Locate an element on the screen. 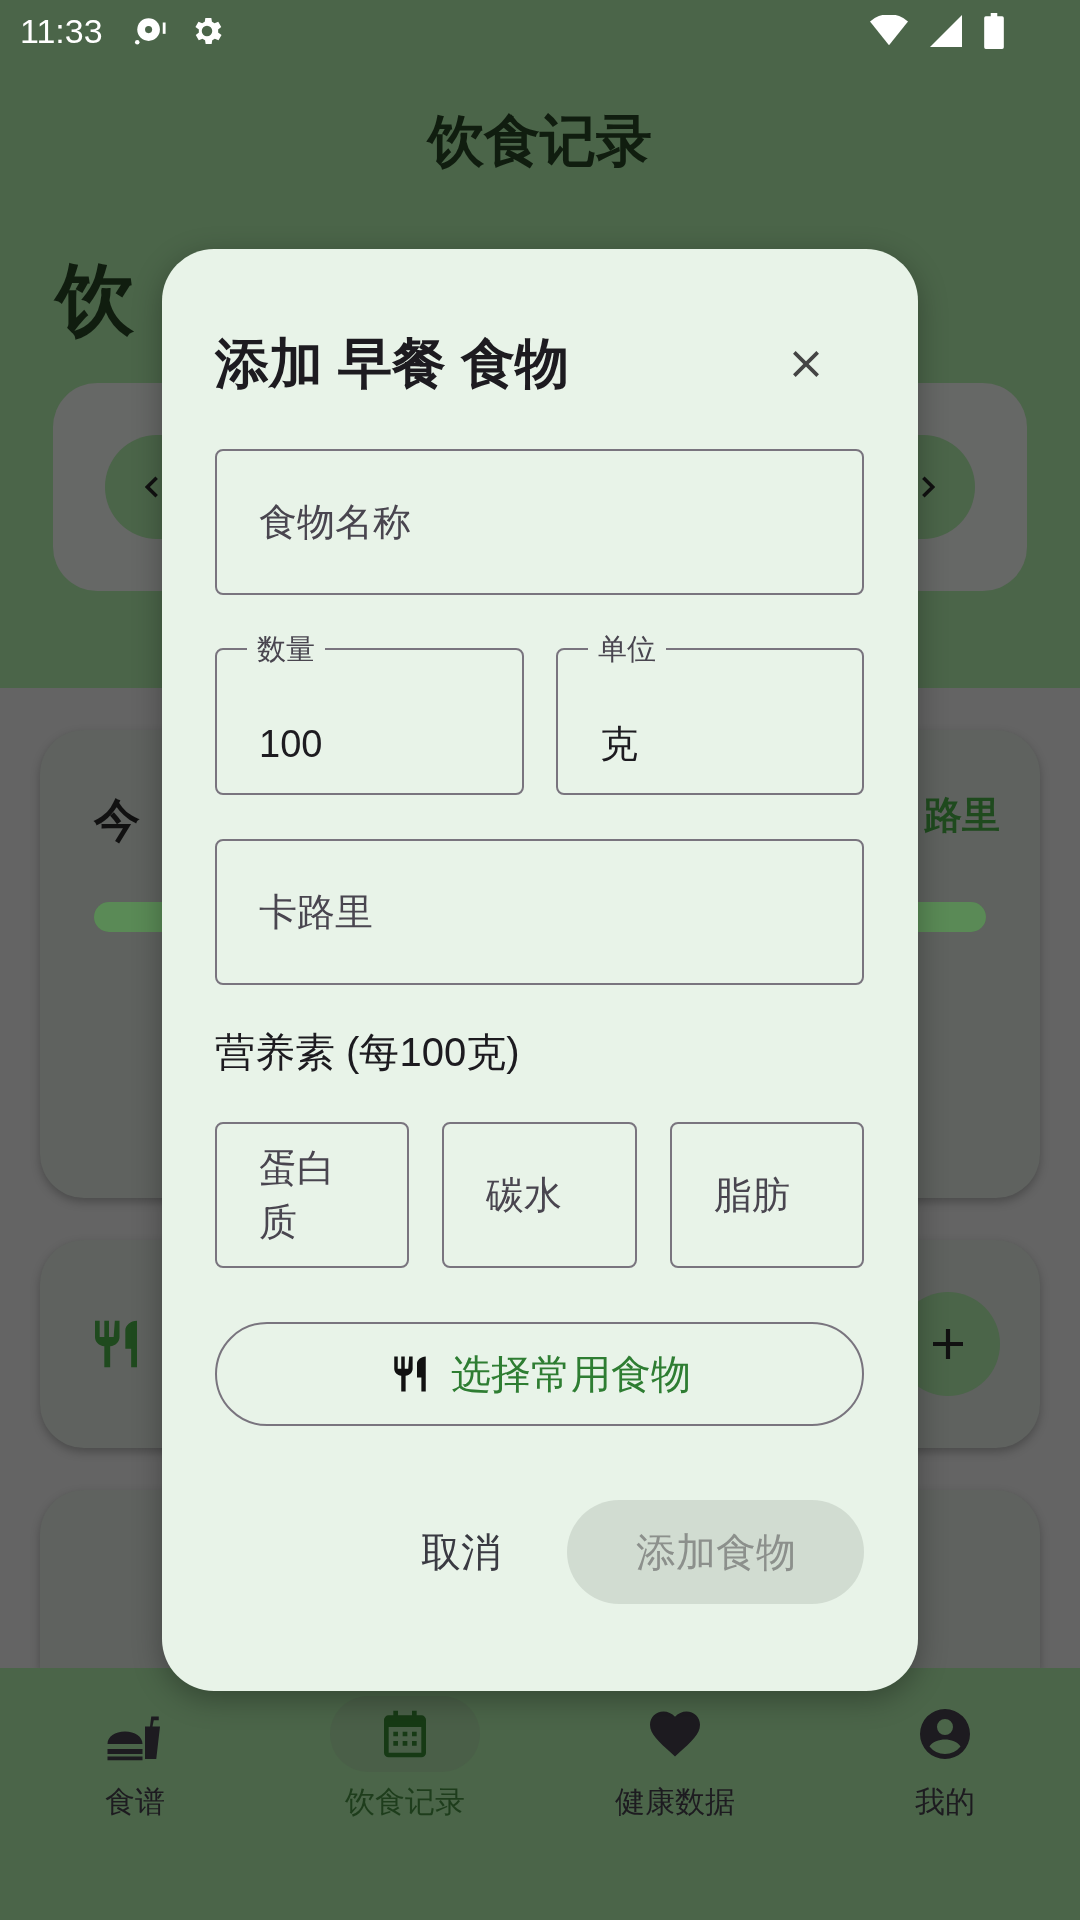  status-time: 11:33 is located at coordinates (61, 31).